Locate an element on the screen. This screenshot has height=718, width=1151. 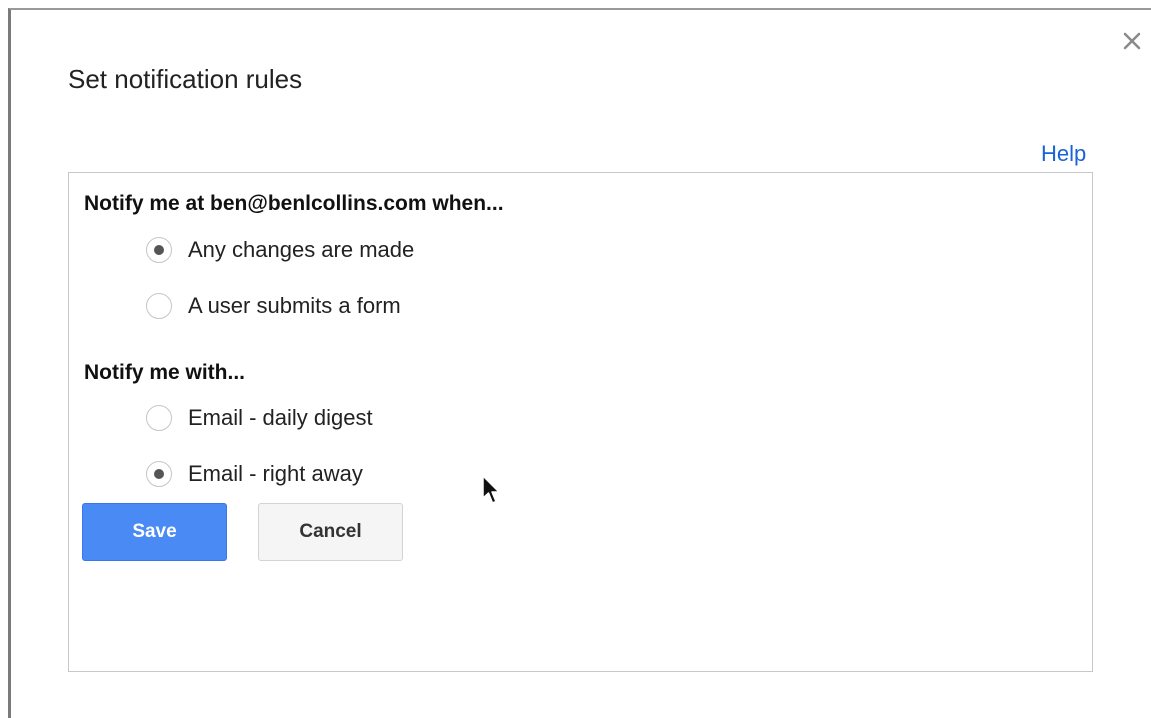
radio-any-changes: Any changes are made is located at coordinates (280, 250).